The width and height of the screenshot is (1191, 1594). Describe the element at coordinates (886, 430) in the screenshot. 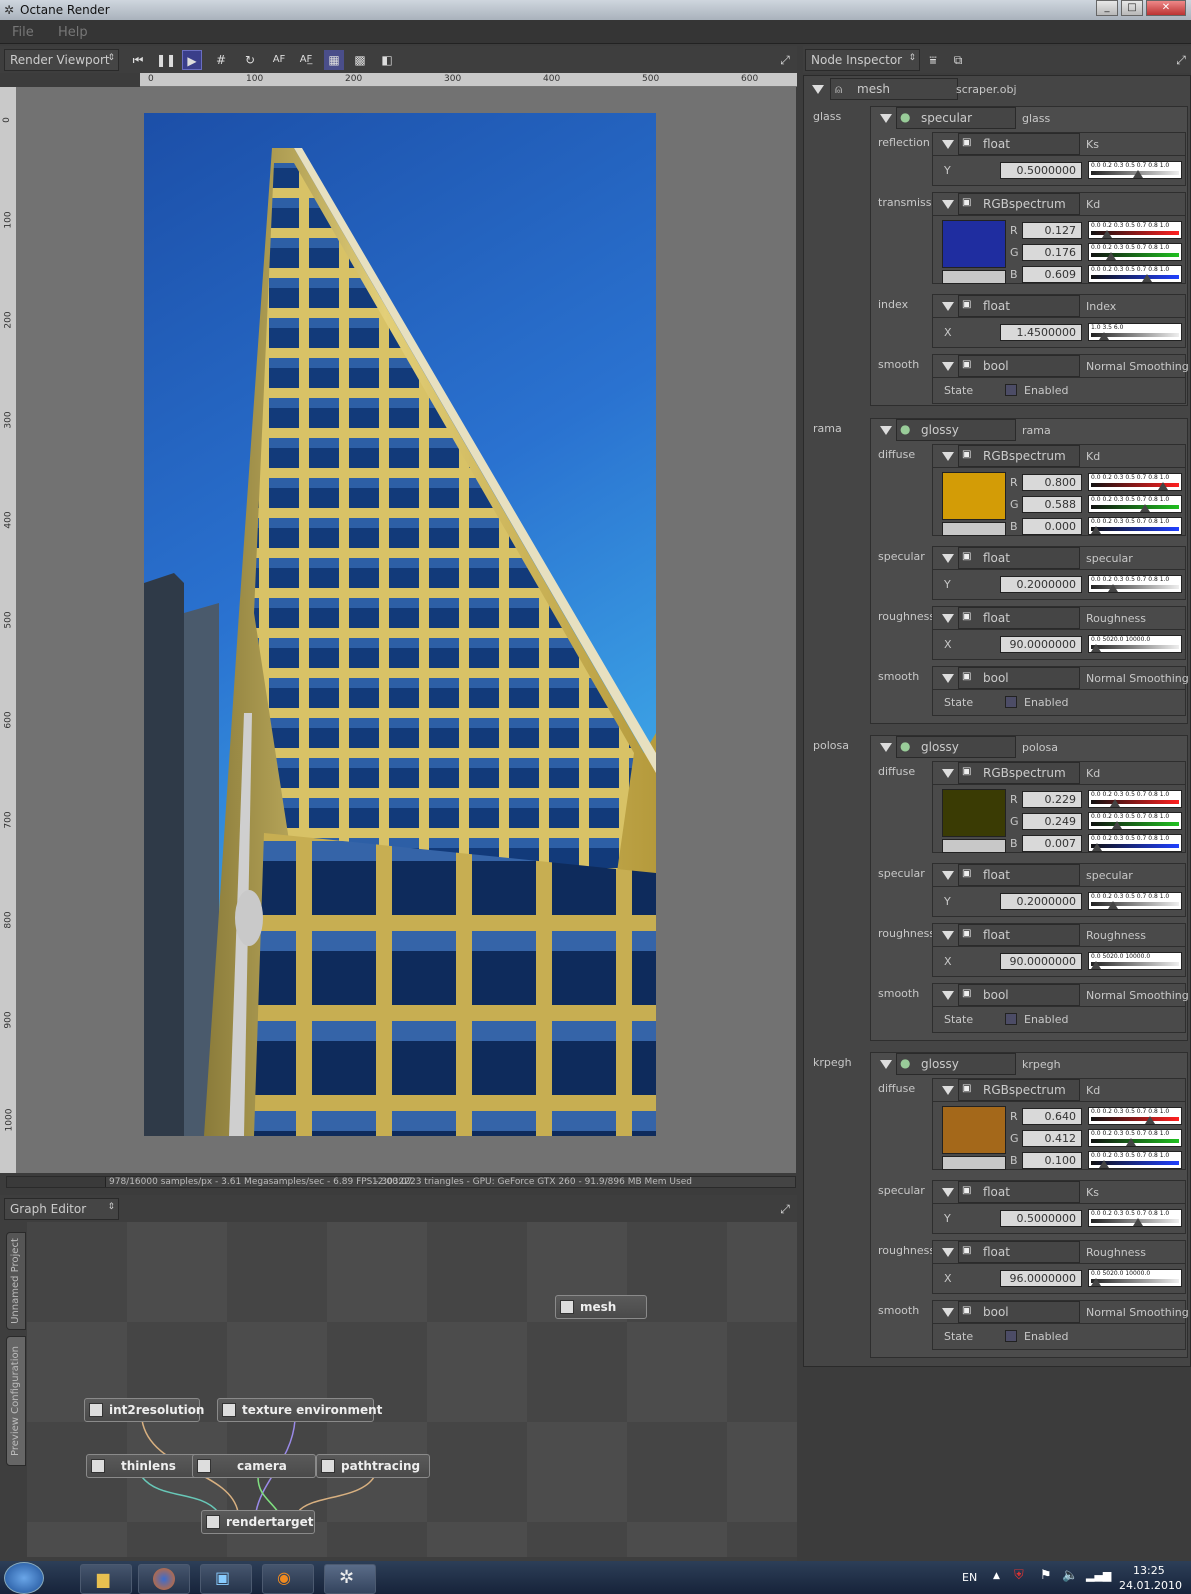

I see `rama-material-expand-icon` at that location.